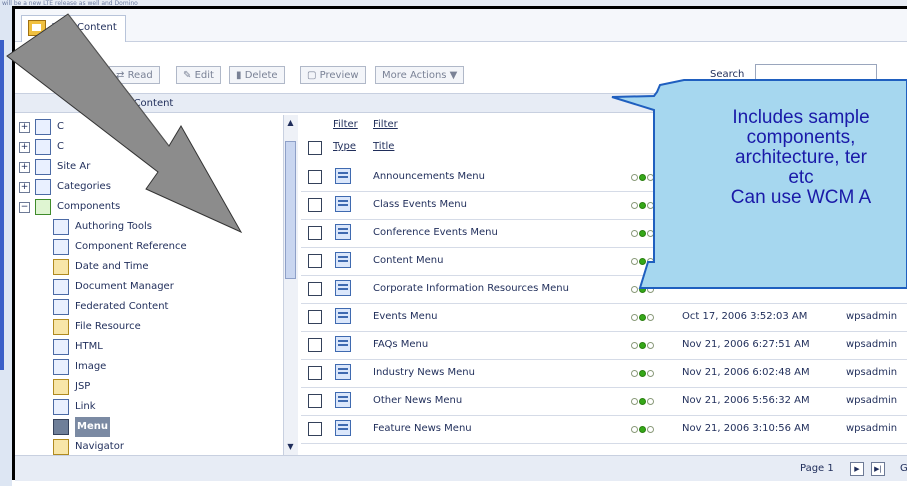 This screenshot has height=486, width=907. What do you see at coordinates (471, 289) in the screenshot?
I see `row-title: Corporate Information Resources Menu` at bounding box center [471, 289].